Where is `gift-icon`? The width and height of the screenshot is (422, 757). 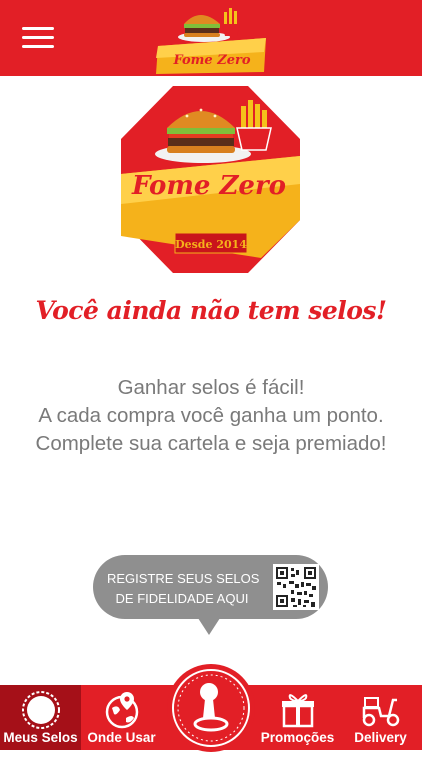
gift-icon is located at coordinates (297, 711).